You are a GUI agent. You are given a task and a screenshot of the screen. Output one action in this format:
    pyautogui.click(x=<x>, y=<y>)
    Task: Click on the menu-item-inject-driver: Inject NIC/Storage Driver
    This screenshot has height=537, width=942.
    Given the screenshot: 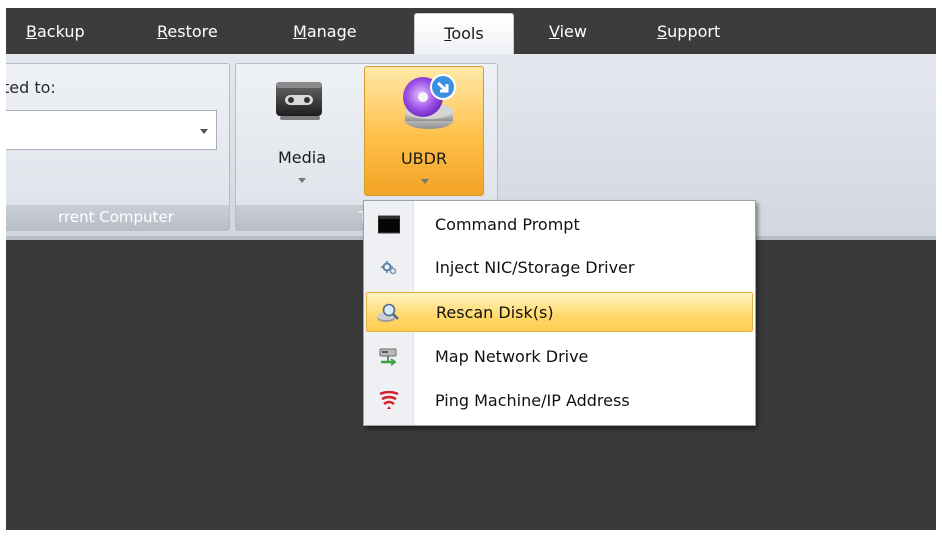 What is the action you would take?
    pyautogui.click(x=559, y=268)
    